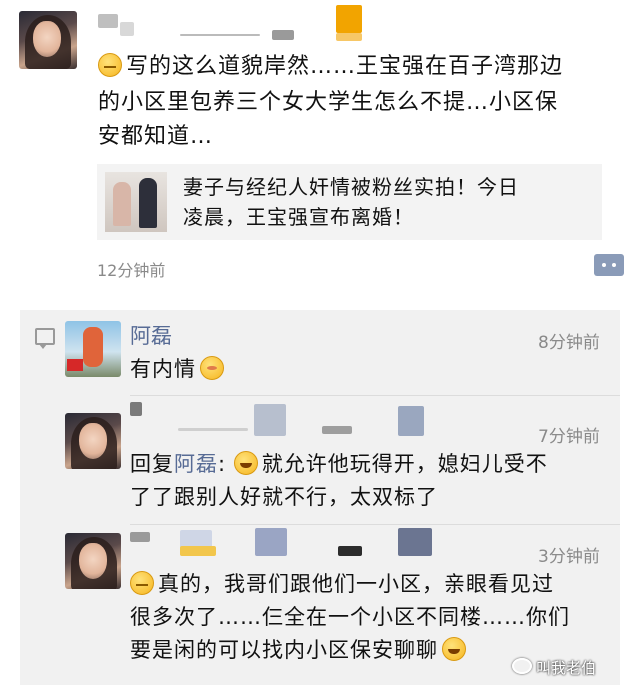  I want to click on shy-emoji-icon, so click(212, 368).